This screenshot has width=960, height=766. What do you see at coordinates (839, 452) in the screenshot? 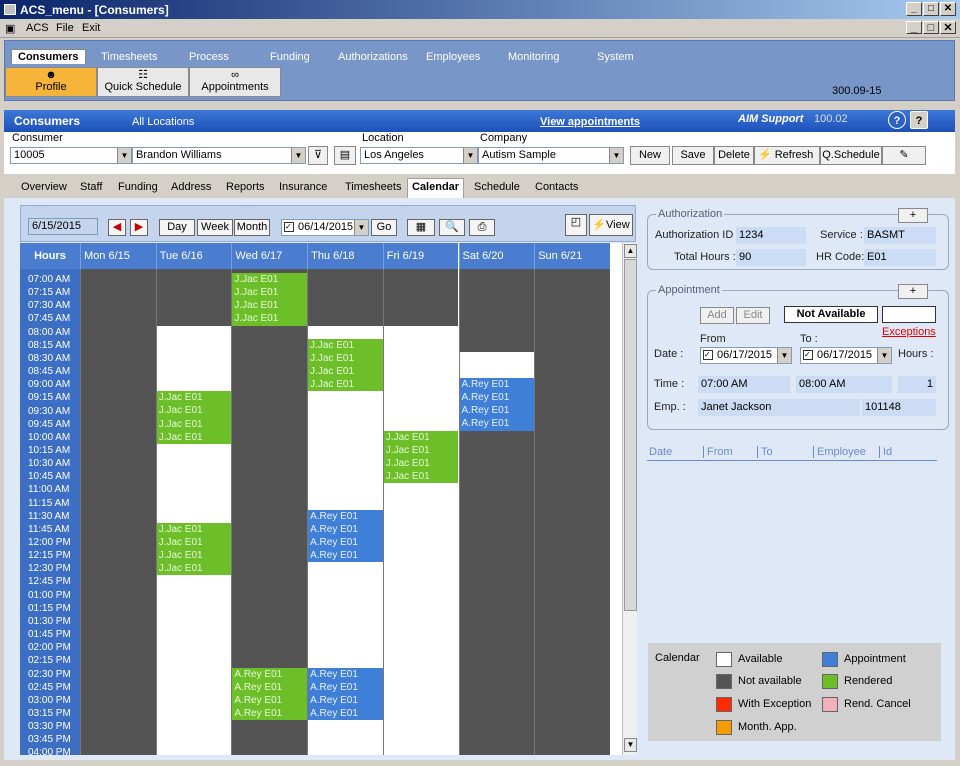
I see `col-employee: Employee` at bounding box center [839, 452].